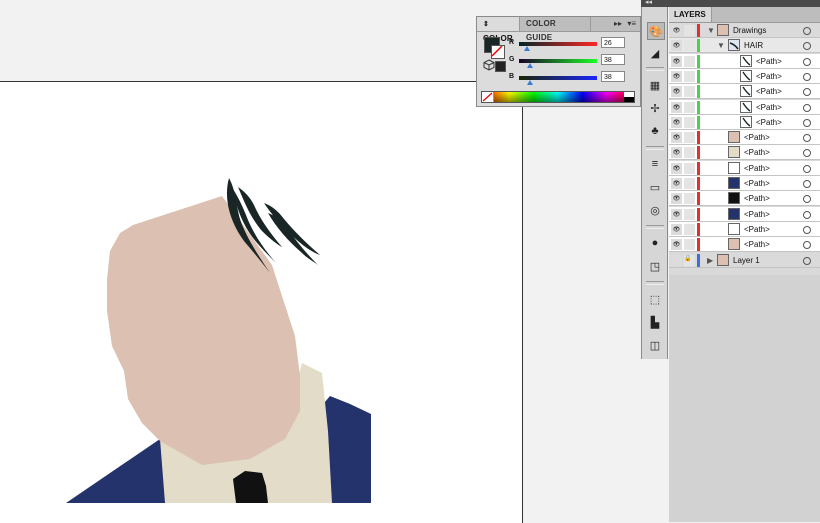 This screenshot has height=523, width=820. I want to click on default-color-swatch, so click(500, 66).